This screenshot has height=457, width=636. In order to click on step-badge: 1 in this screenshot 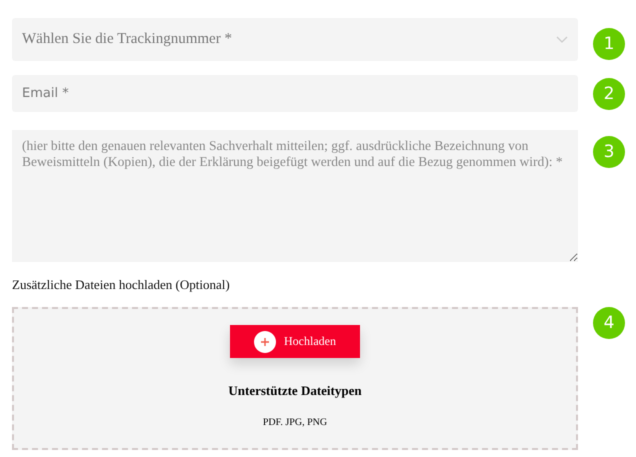, I will do `click(609, 44)`.